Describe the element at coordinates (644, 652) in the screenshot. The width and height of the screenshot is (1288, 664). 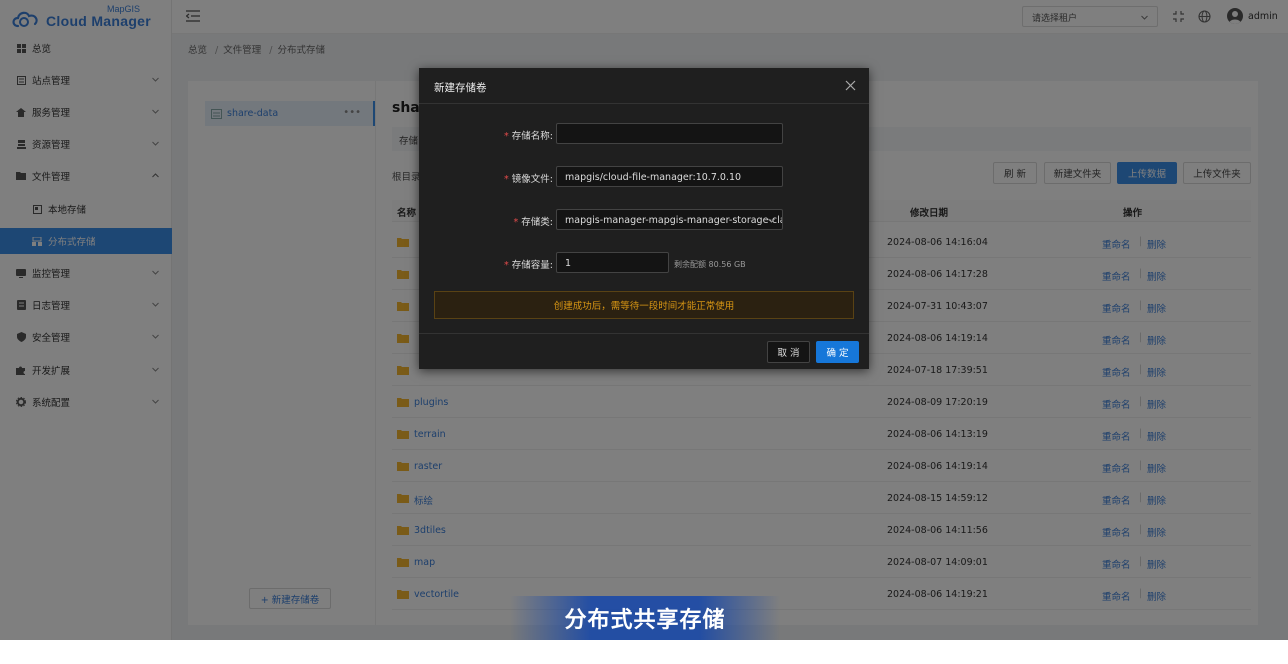
I see `bottom-strip` at that location.